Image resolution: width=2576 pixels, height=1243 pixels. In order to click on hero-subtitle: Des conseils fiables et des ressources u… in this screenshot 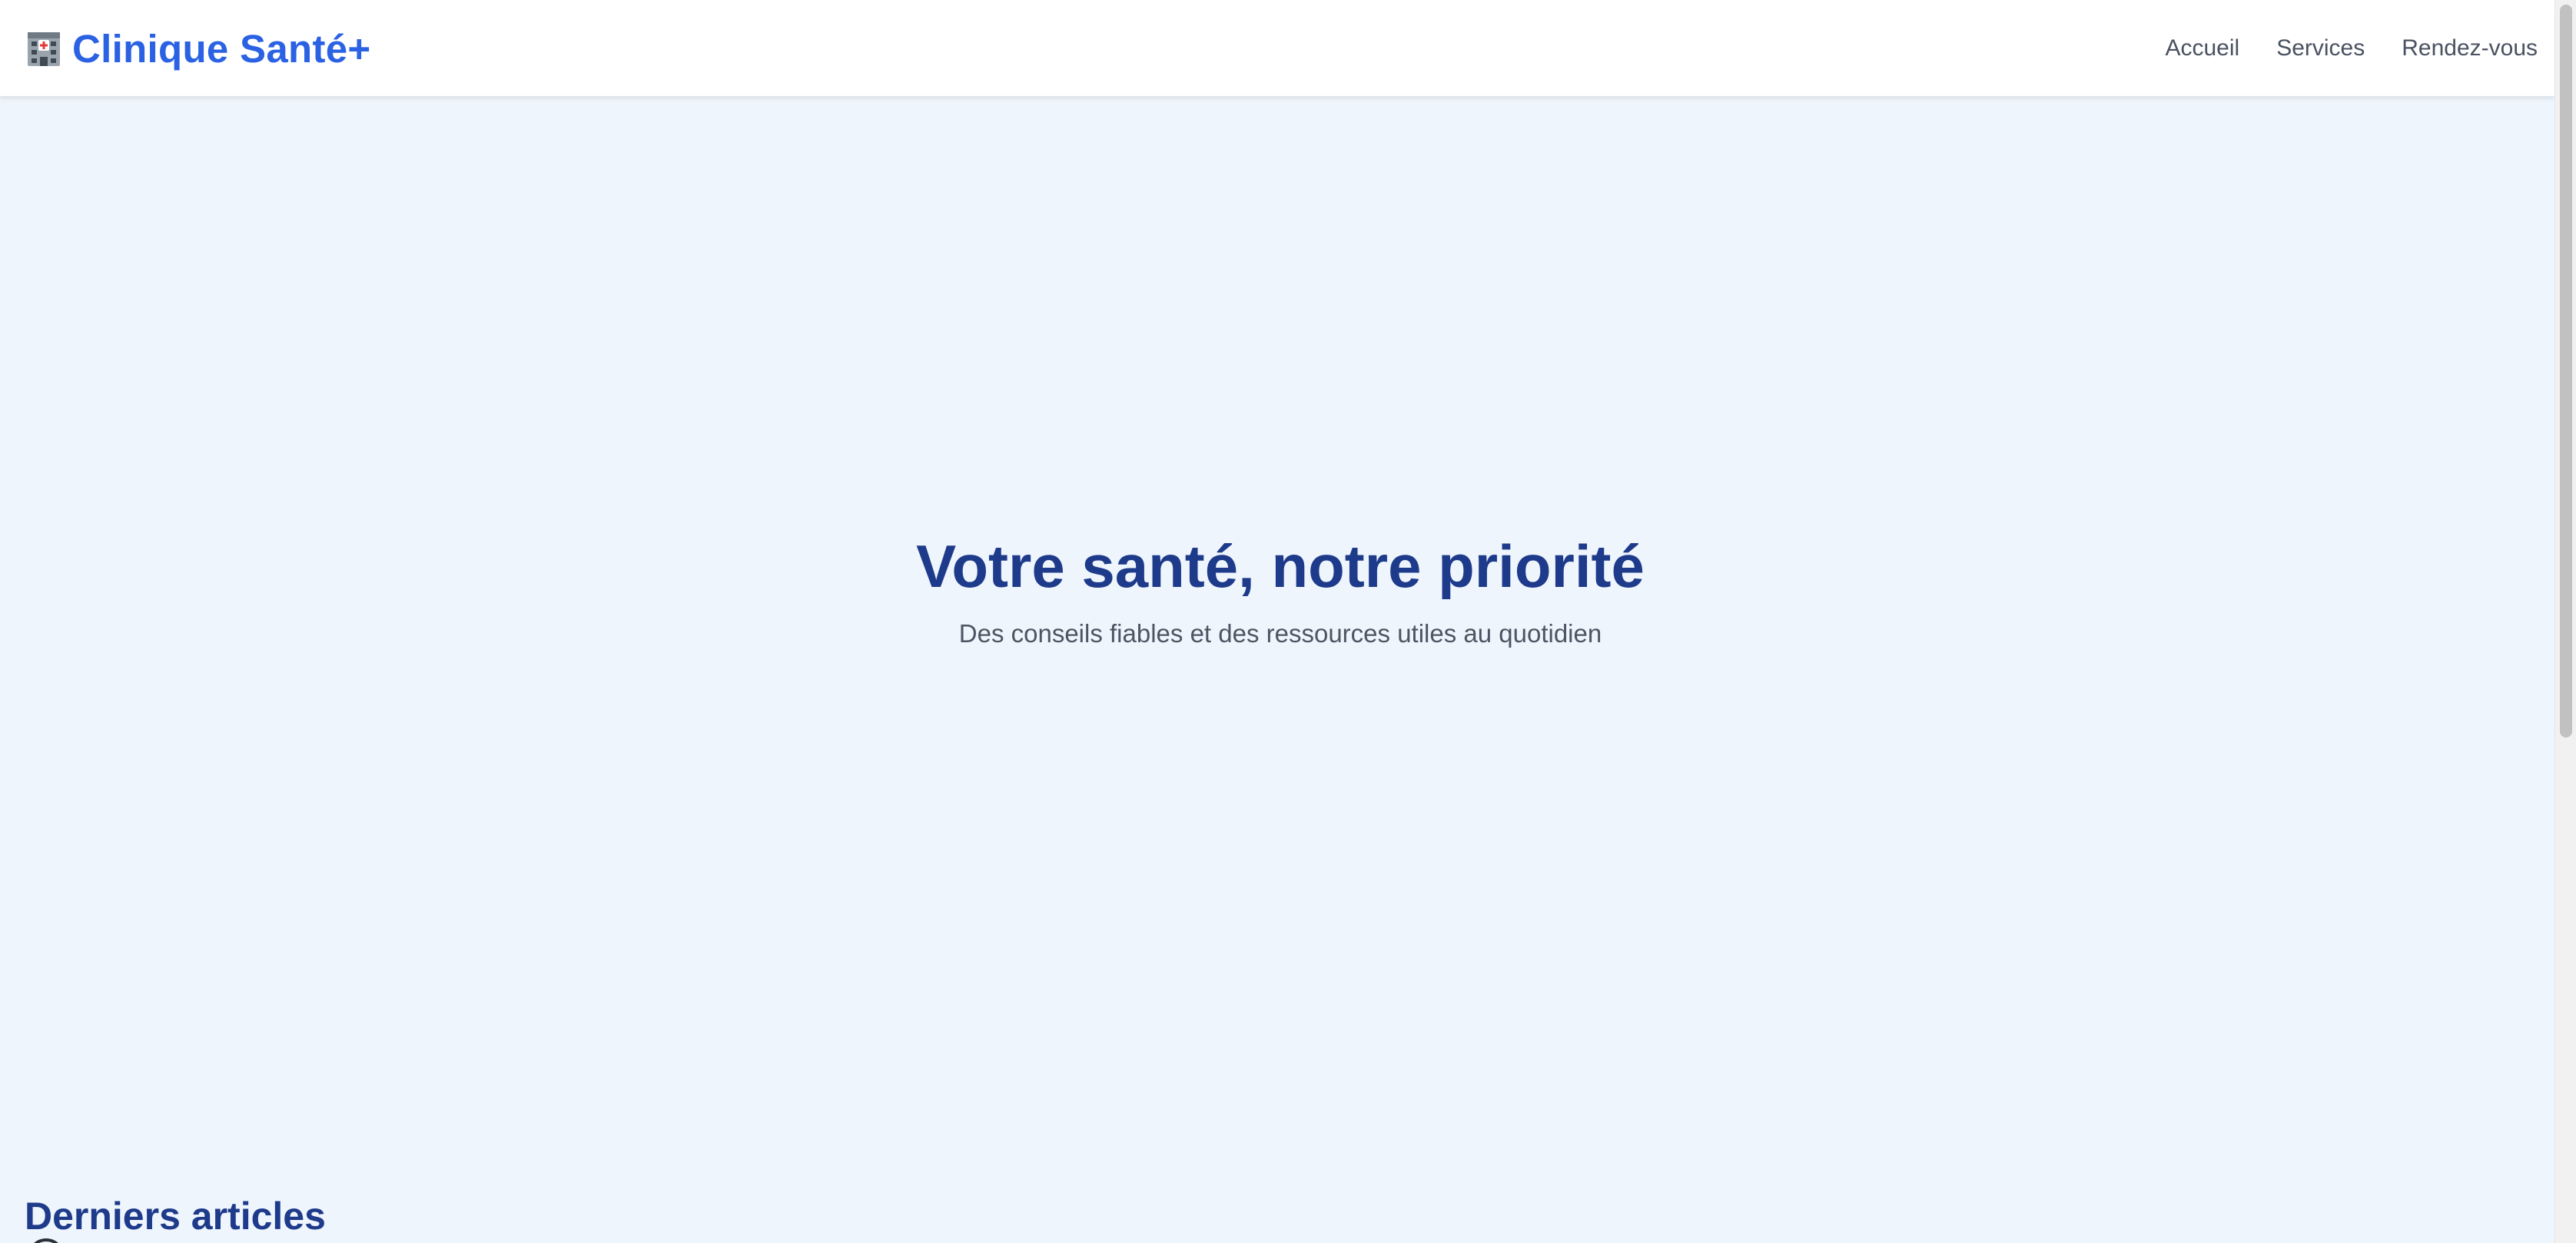, I will do `click(1280, 633)`.